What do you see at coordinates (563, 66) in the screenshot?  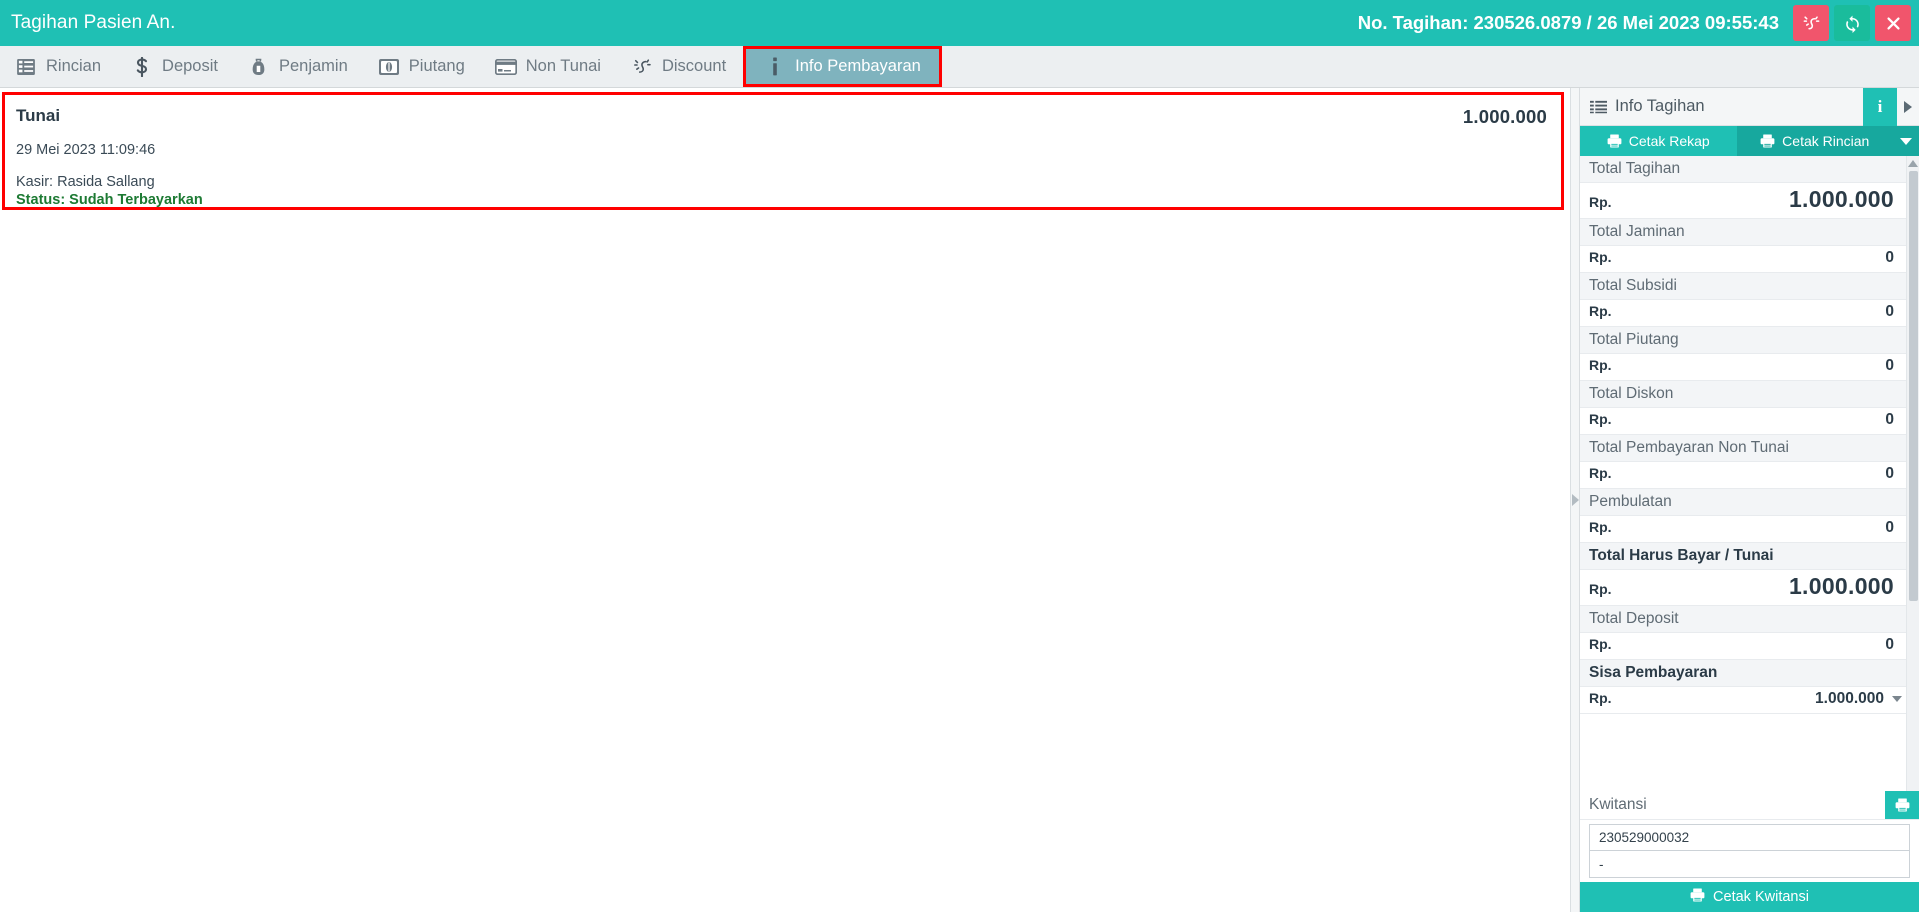 I see `tab-label: Non Tunai` at bounding box center [563, 66].